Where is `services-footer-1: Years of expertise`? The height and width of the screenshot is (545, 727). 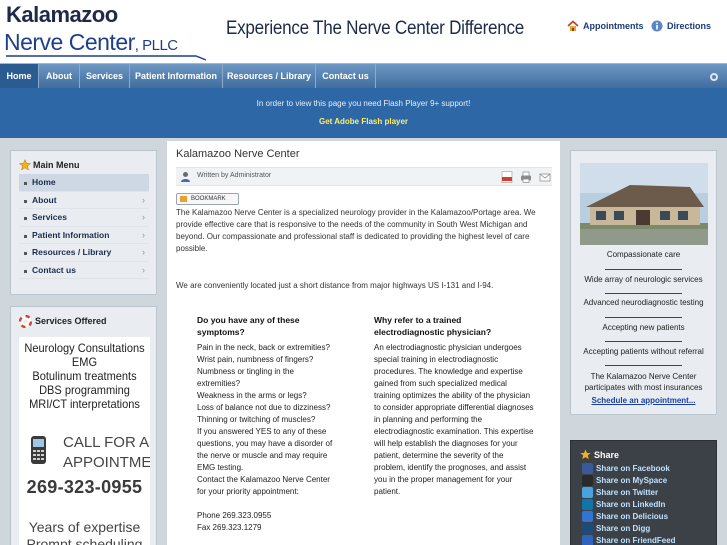 services-footer-1: Years of expertise is located at coordinates (84, 527).